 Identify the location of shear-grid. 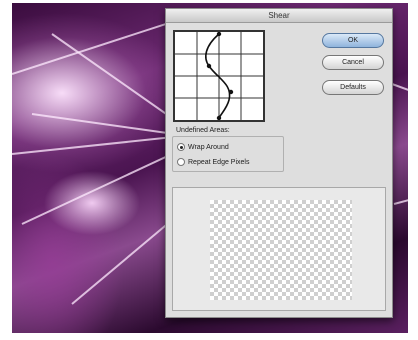
(219, 76).